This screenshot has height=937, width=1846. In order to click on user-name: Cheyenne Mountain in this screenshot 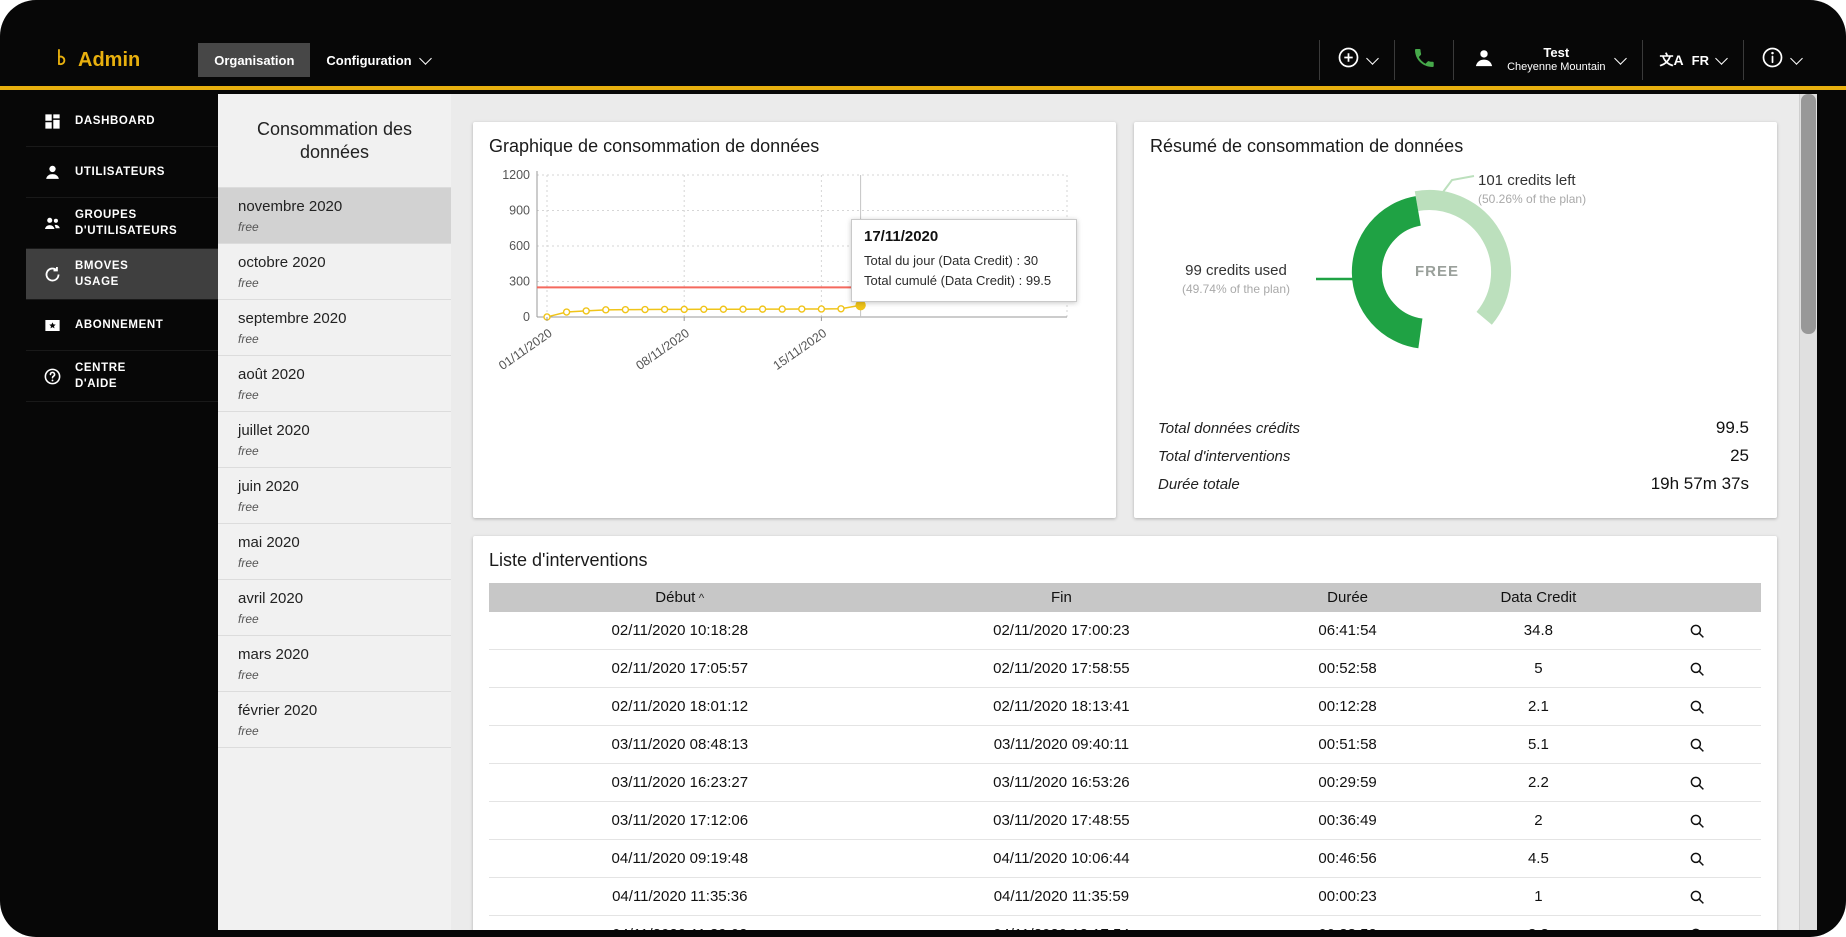, I will do `click(1556, 67)`.